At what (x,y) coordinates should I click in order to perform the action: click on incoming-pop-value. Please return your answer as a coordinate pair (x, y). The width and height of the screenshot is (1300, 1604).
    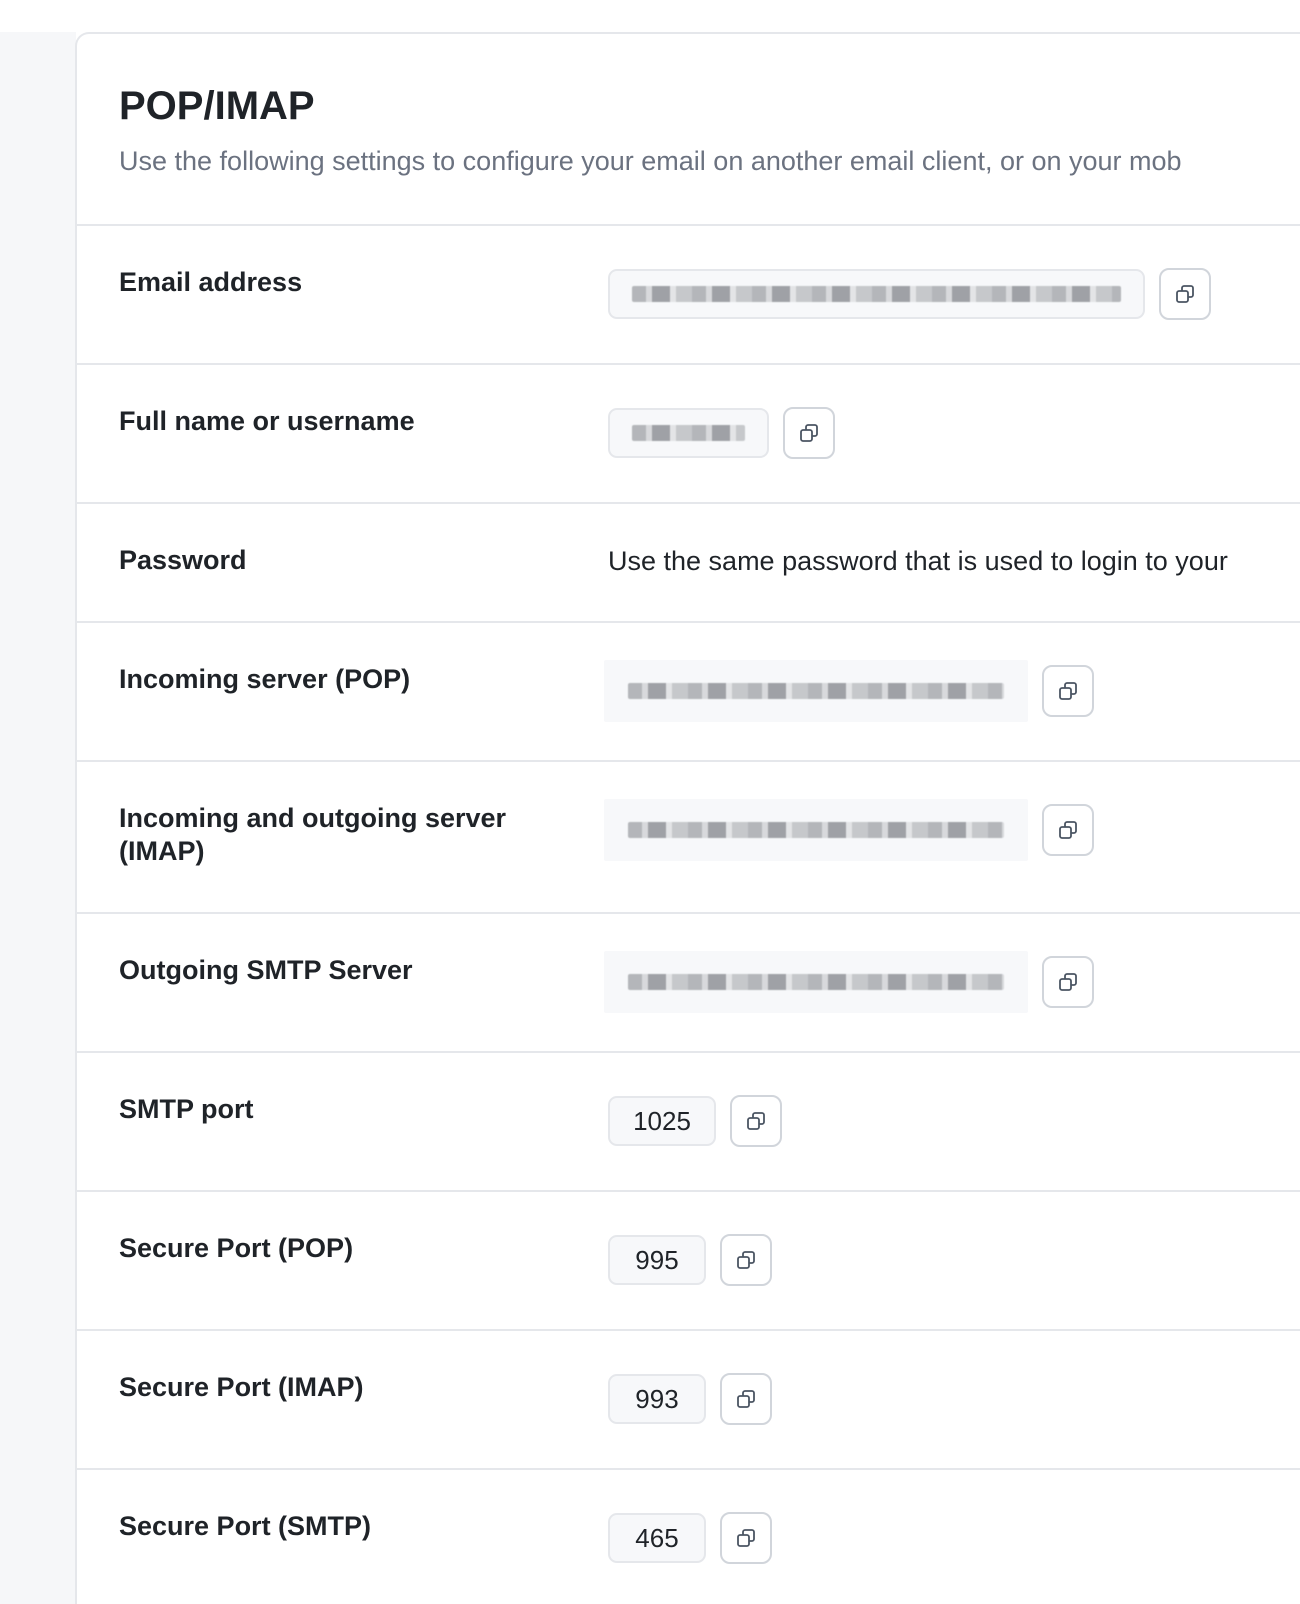
    Looking at the image, I should click on (849, 691).